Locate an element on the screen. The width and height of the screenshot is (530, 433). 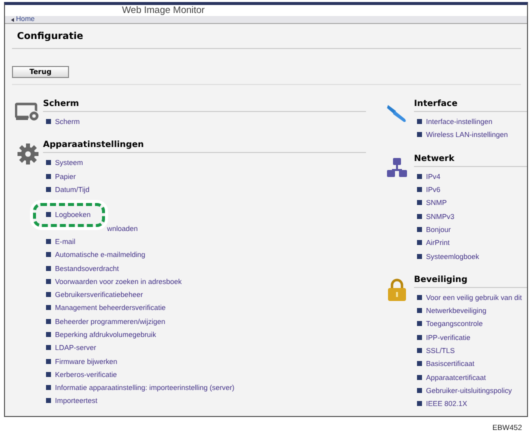
section-heading: Interface is located at coordinates (470, 105).